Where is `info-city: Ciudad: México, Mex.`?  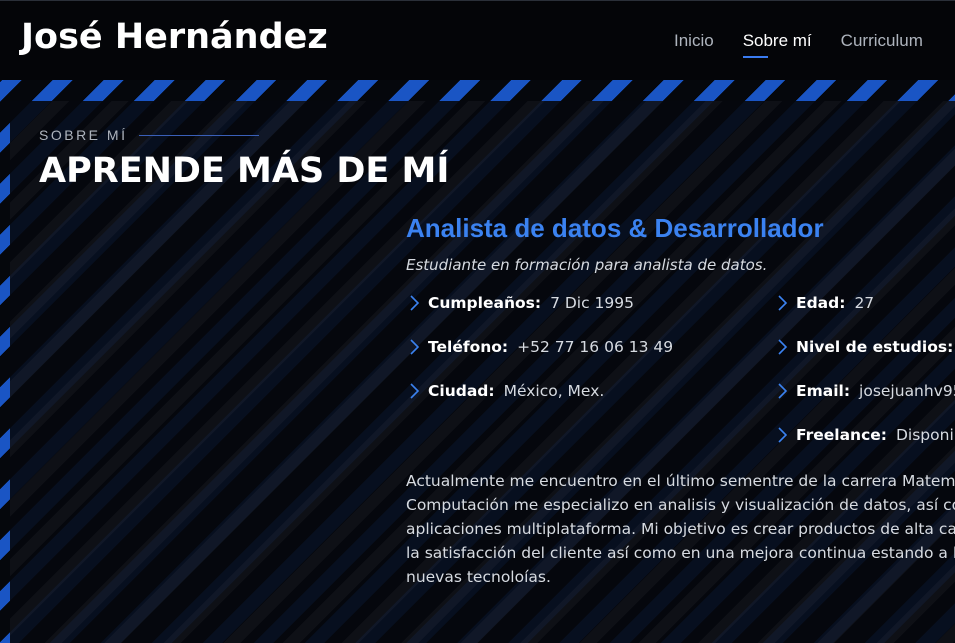 info-city: Ciudad: México, Mex. is located at coordinates (505, 391).